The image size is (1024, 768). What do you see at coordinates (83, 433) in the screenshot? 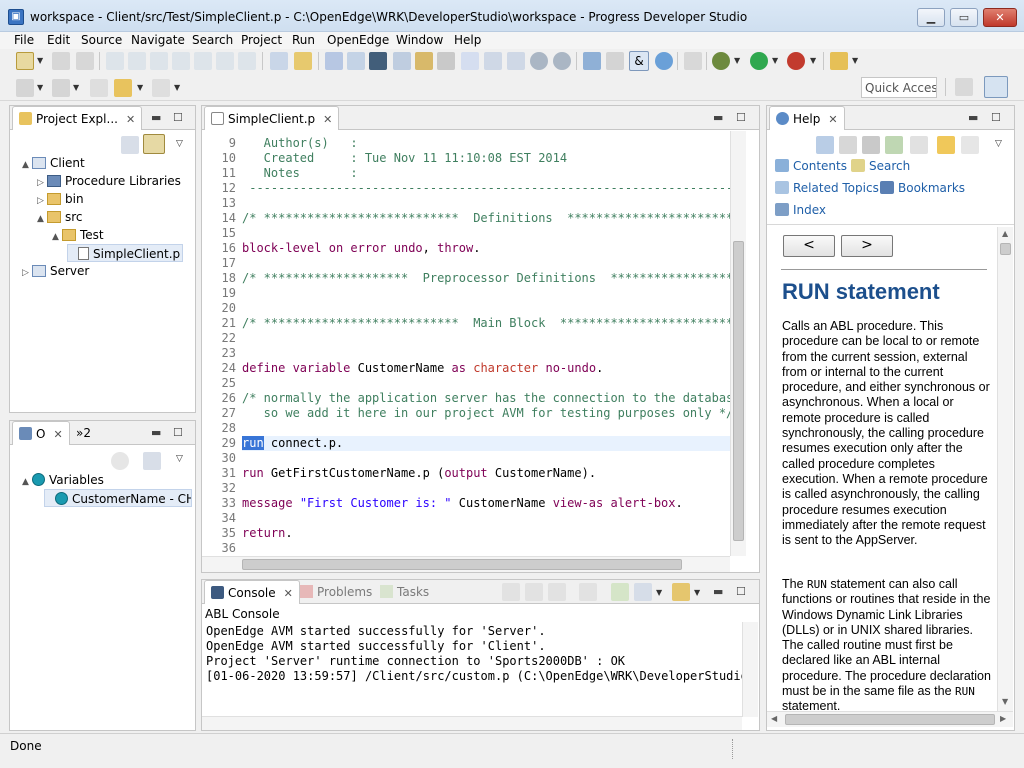
I see `more-tabs-button: »2` at bounding box center [83, 433].